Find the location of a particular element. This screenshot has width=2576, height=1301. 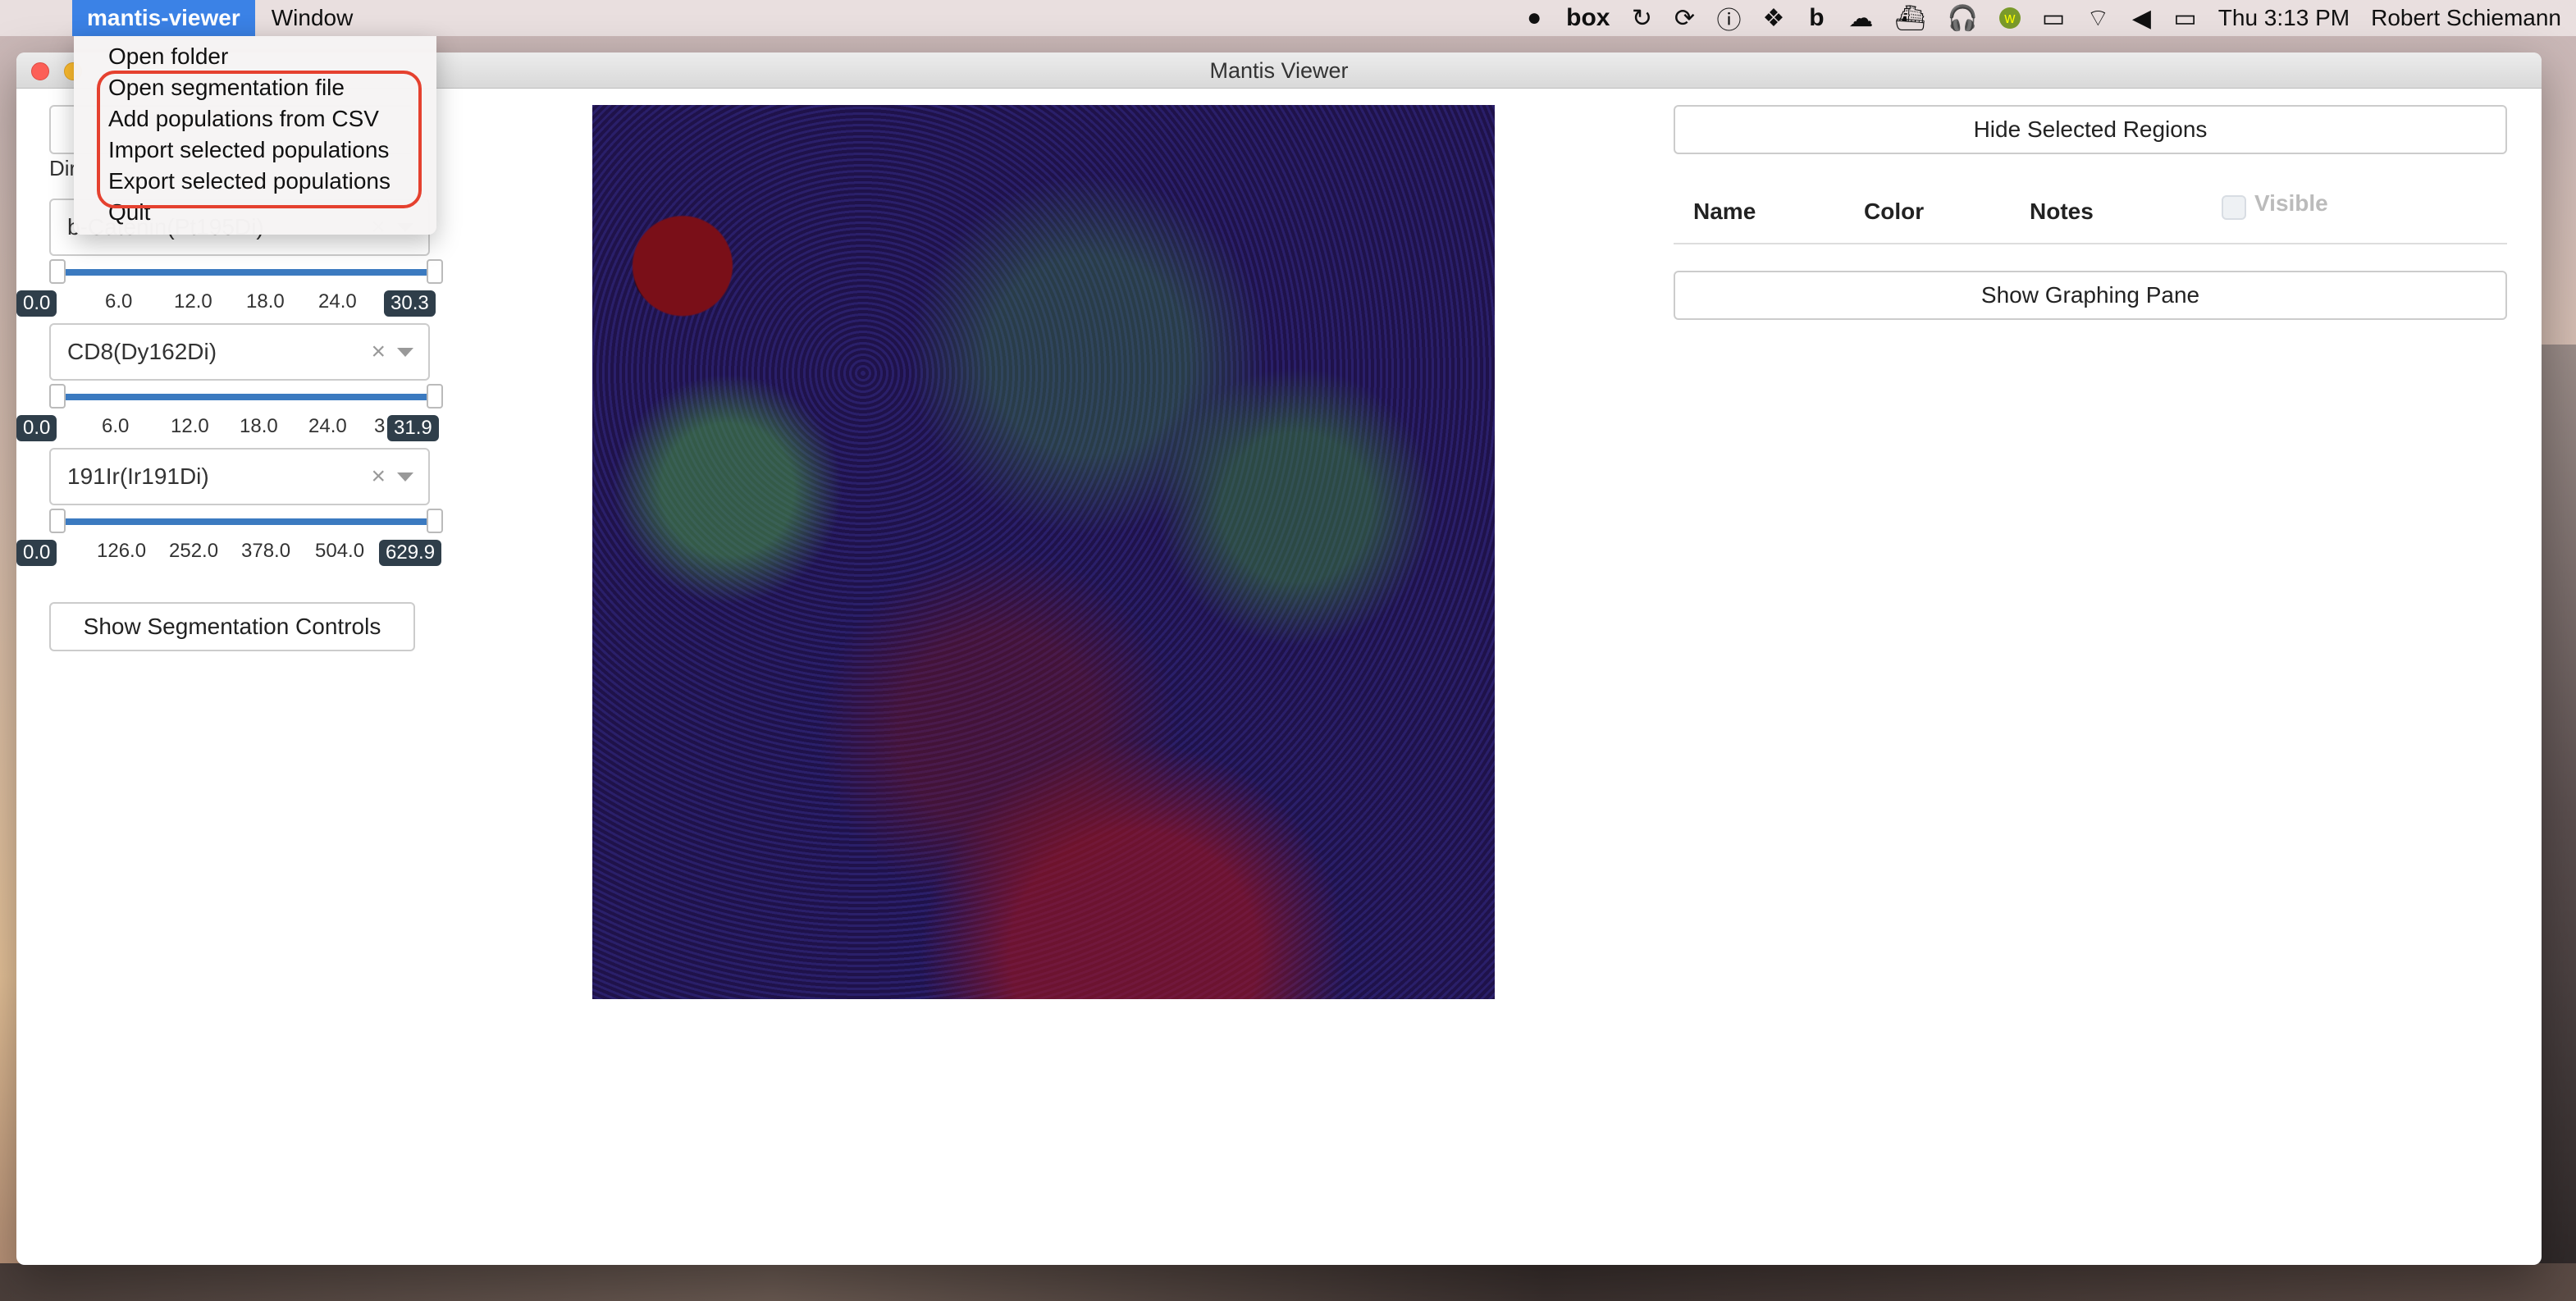

populations-table-header: Name Color Notes Visible is located at coordinates (2090, 211).